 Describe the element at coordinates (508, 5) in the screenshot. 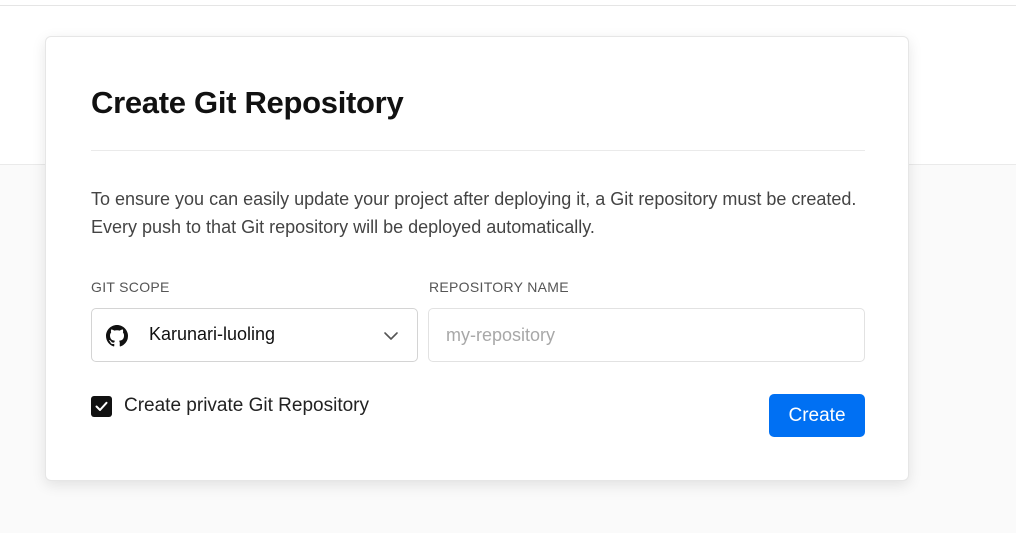

I see `top-divider` at that location.